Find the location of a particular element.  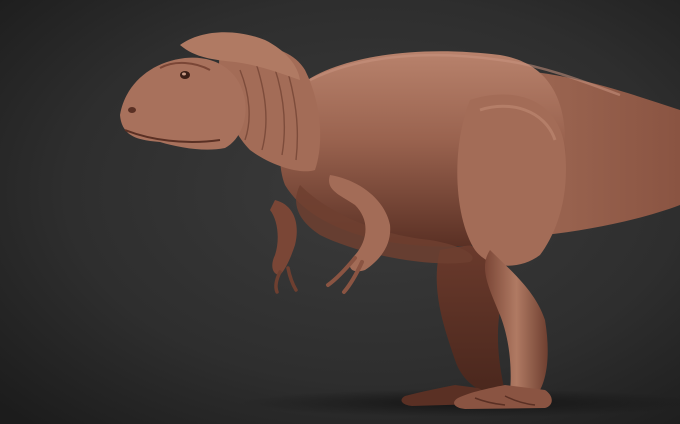

nostril is located at coordinates (132, 110).